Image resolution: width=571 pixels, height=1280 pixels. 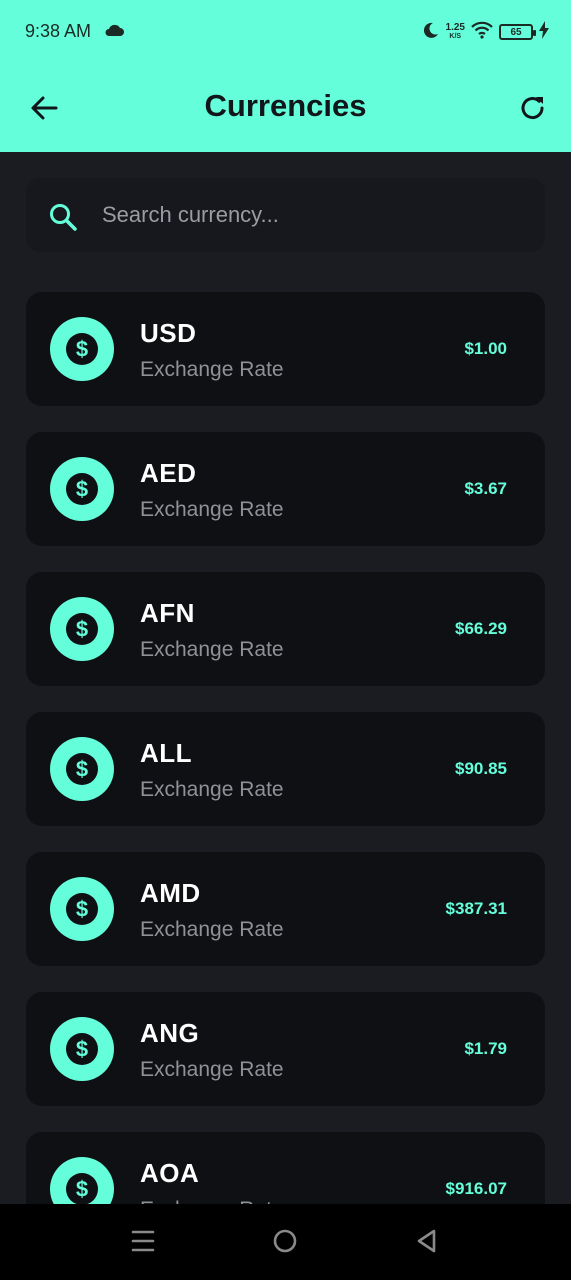 I want to click on currency-card: $ USD Exchange Rate $1.00, so click(x=285, y=349).